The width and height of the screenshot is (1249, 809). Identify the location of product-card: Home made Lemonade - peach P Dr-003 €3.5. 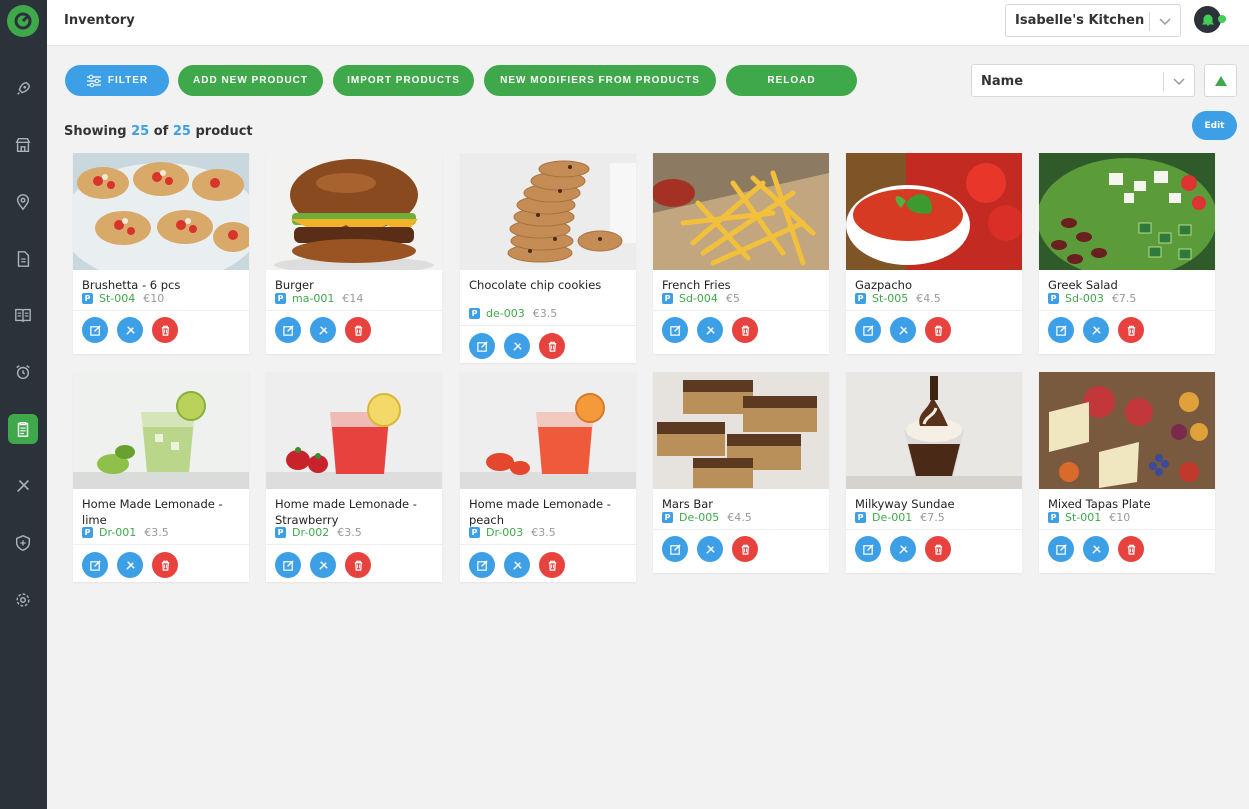
(548, 477).